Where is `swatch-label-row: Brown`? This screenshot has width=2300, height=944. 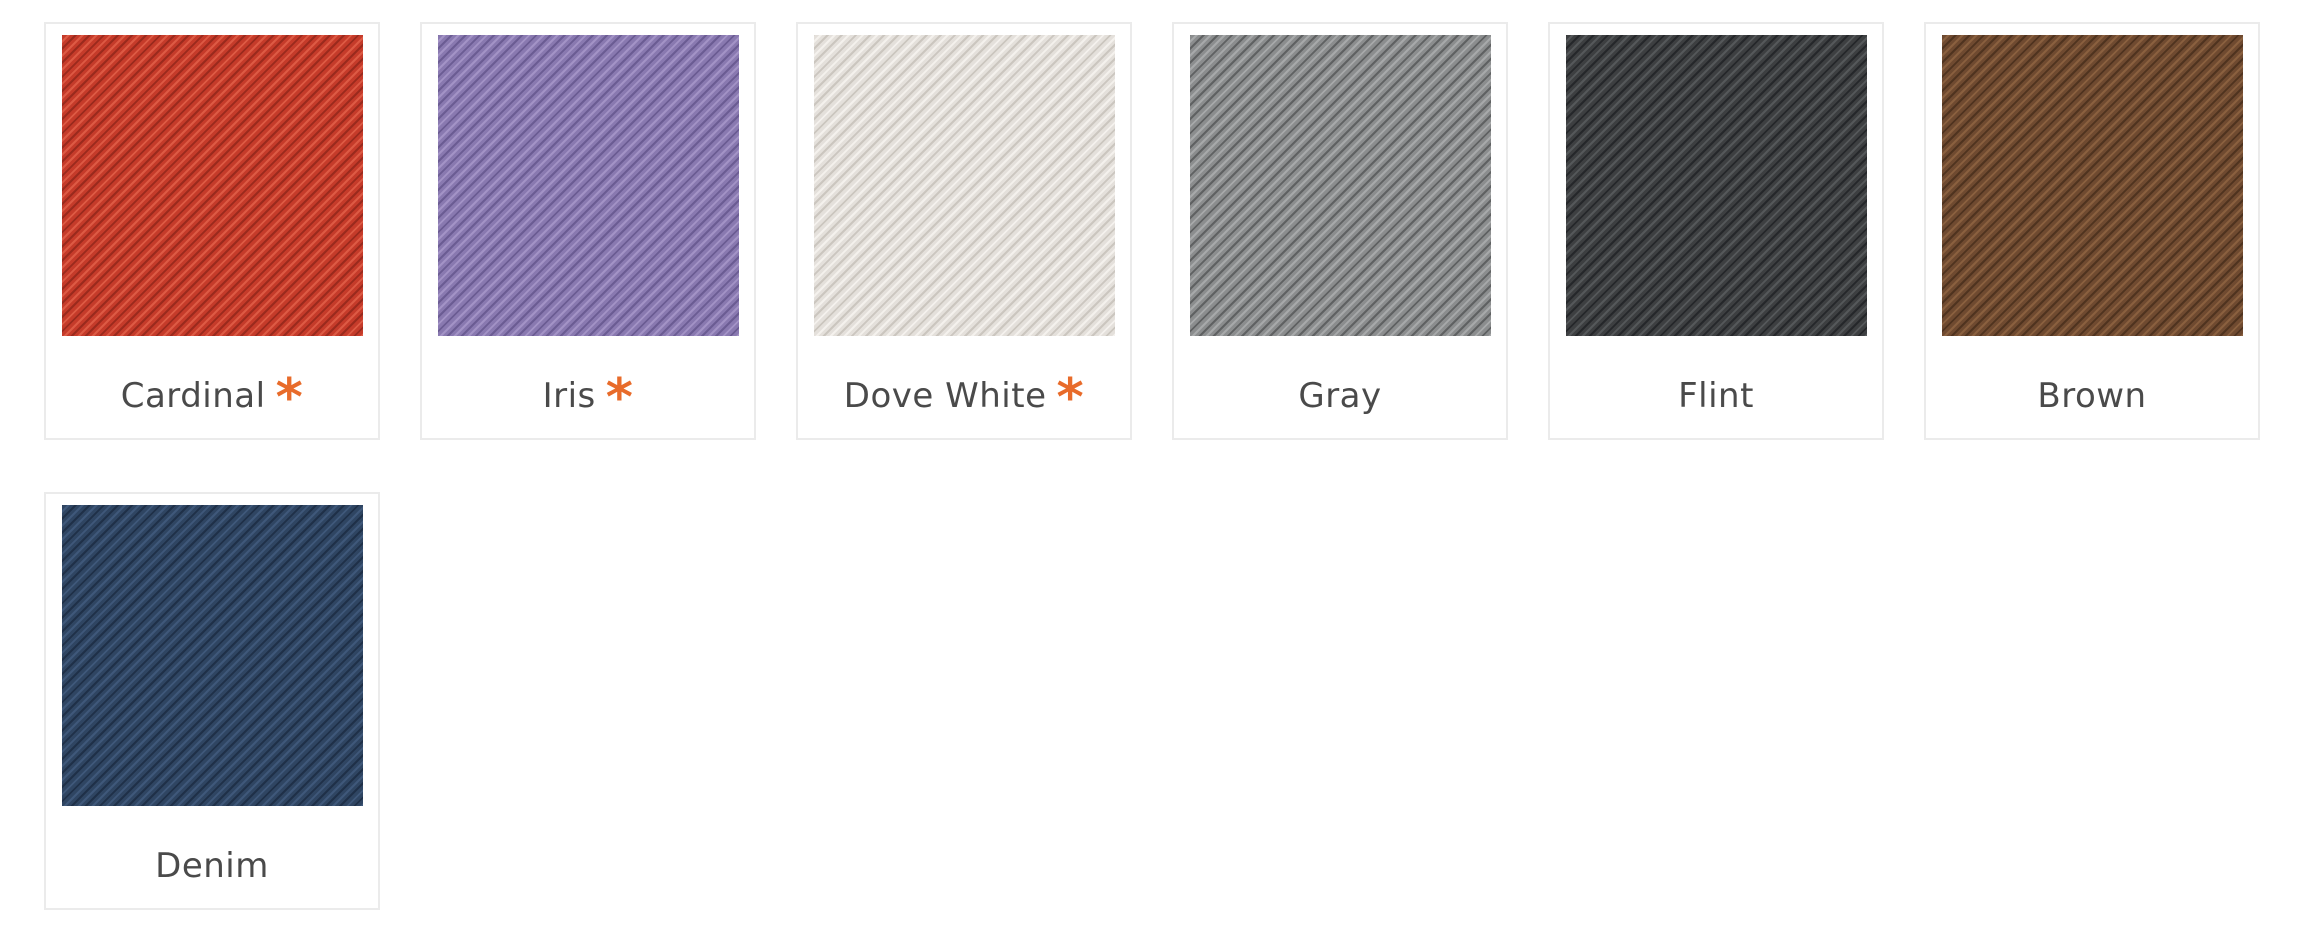 swatch-label-row: Brown is located at coordinates (2092, 396).